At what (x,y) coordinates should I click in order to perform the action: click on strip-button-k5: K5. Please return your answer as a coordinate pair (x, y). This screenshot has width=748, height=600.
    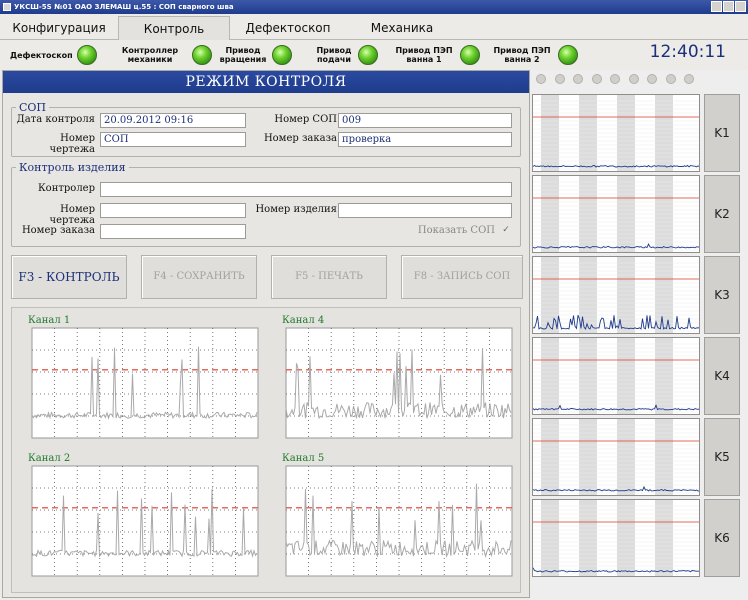
    Looking at the image, I should click on (722, 457).